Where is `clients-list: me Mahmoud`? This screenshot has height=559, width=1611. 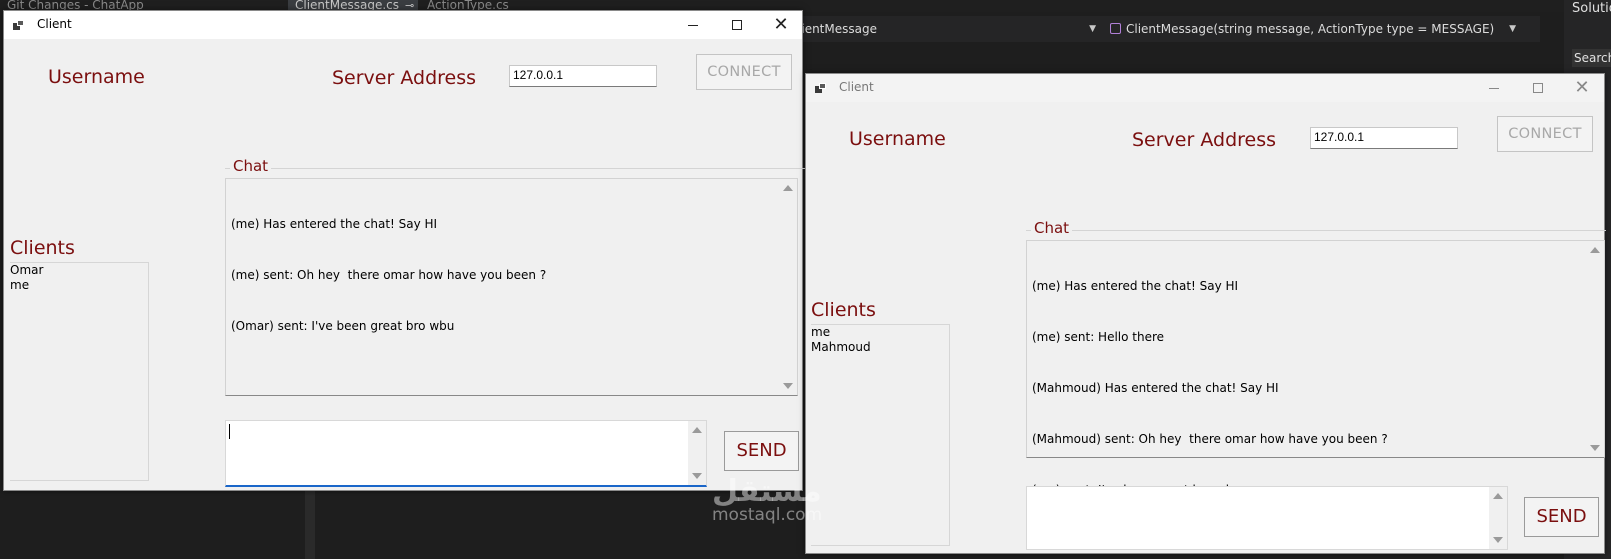
clients-list: me Mahmoud is located at coordinates (880, 435).